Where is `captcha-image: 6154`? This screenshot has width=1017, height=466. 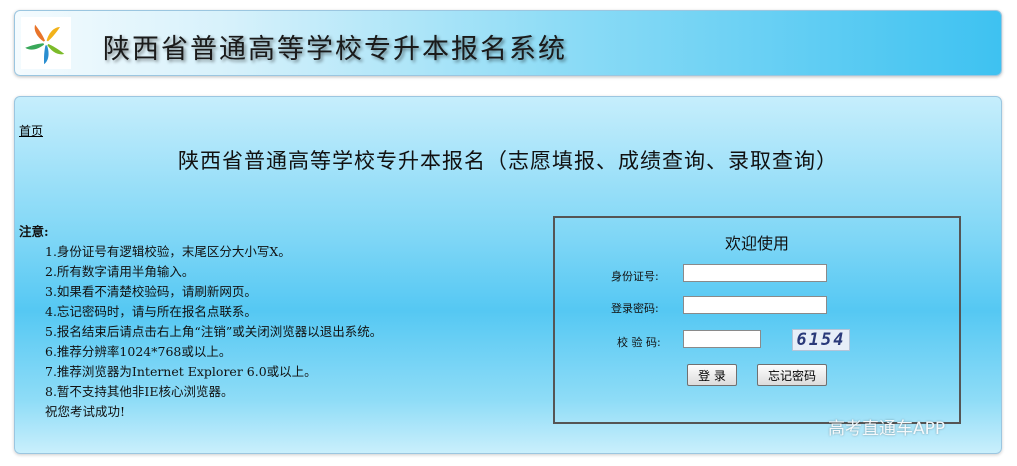
captcha-image: 6154 is located at coordinates (821, 340).